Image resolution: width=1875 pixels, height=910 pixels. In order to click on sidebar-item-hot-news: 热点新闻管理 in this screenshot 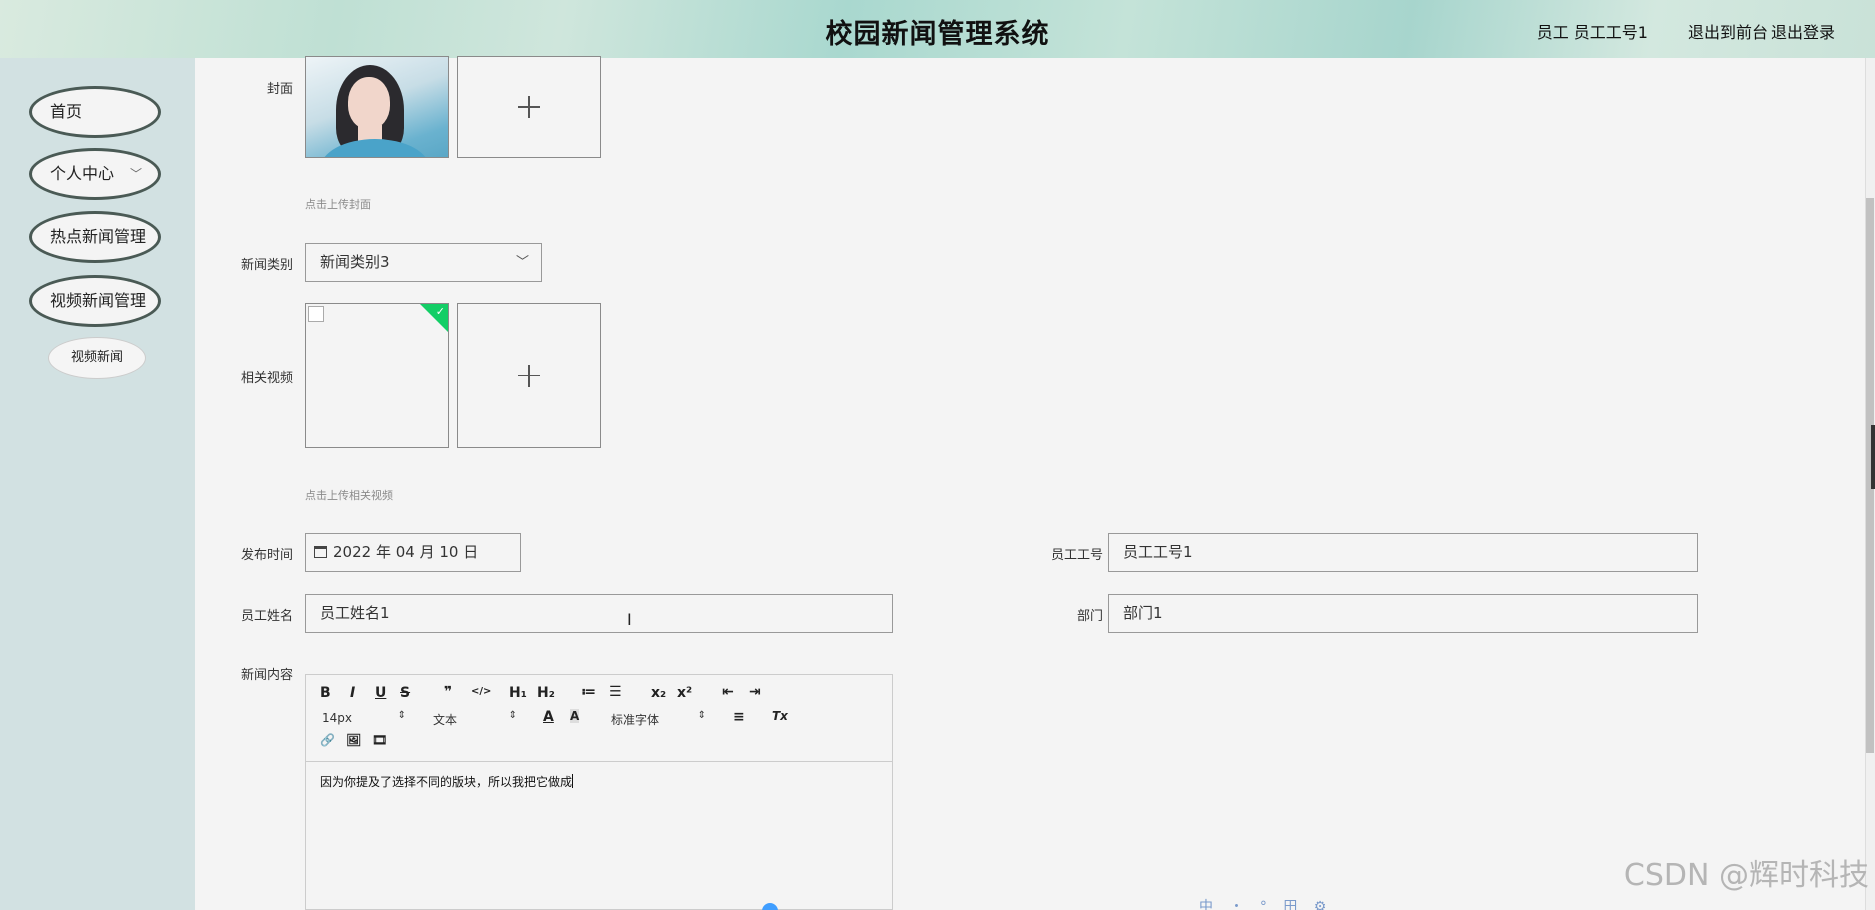, I will do `click(95, 237)`.